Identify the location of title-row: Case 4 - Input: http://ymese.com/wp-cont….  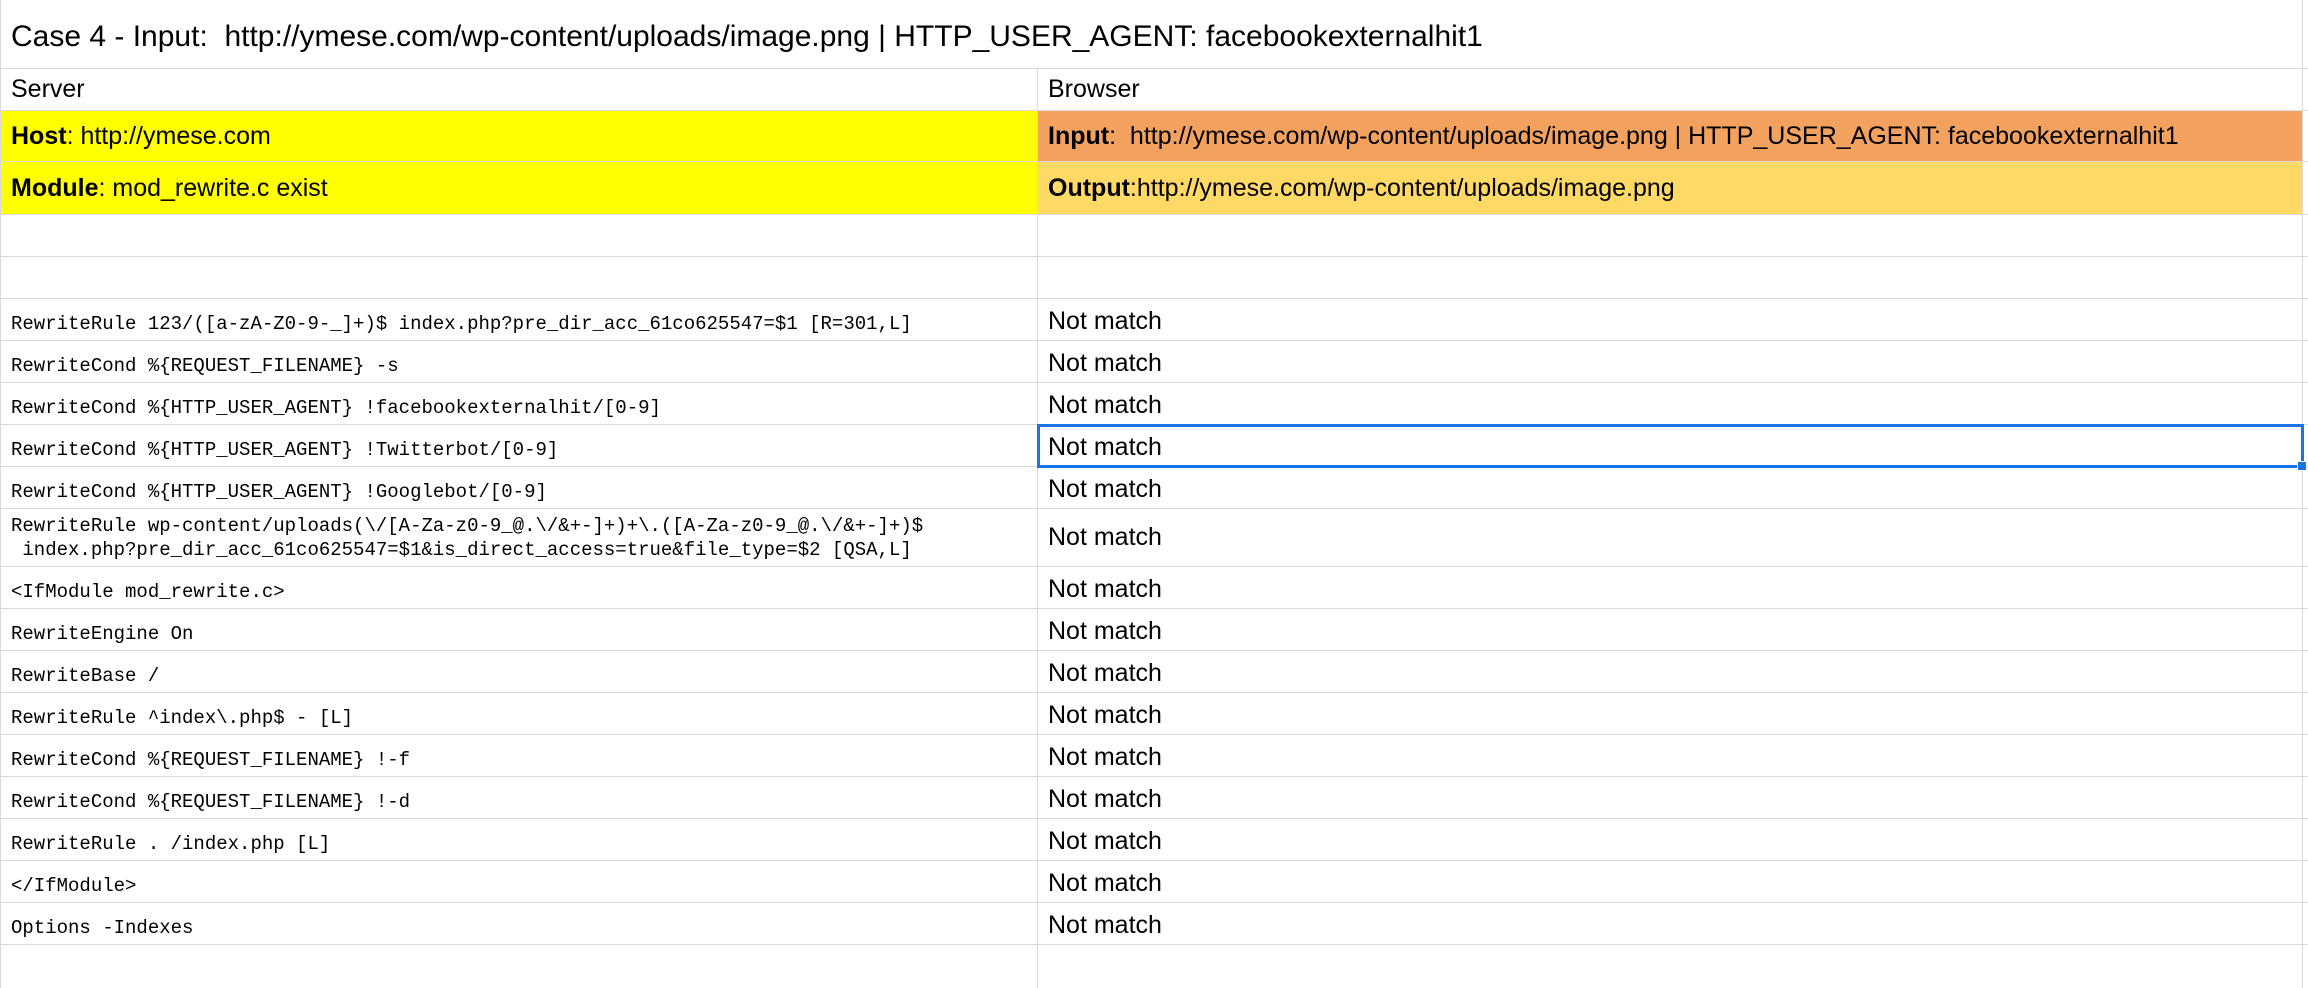
(1154, 34).